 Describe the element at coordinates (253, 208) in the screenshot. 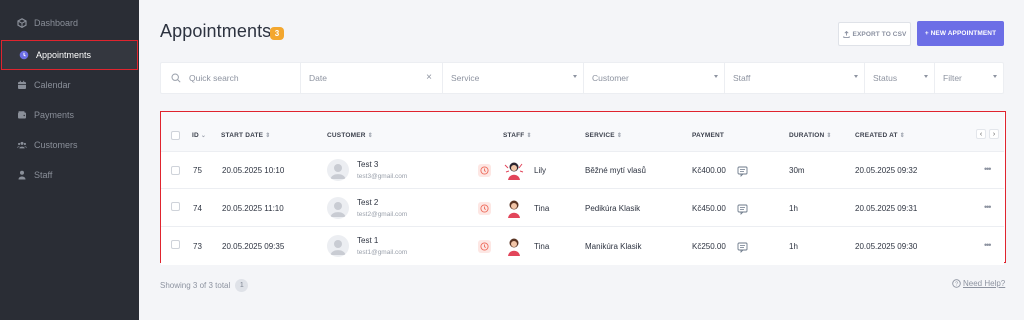

I see `cell-start-date: 20.05.2025 11:10` at that location.